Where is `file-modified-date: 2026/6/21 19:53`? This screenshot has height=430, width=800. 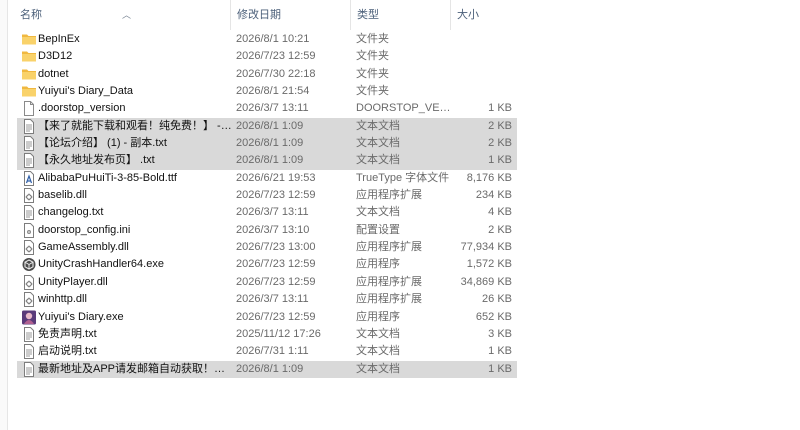
file-modified-date: 2026/6/21 19:53 is located at coordinates (276, 177).